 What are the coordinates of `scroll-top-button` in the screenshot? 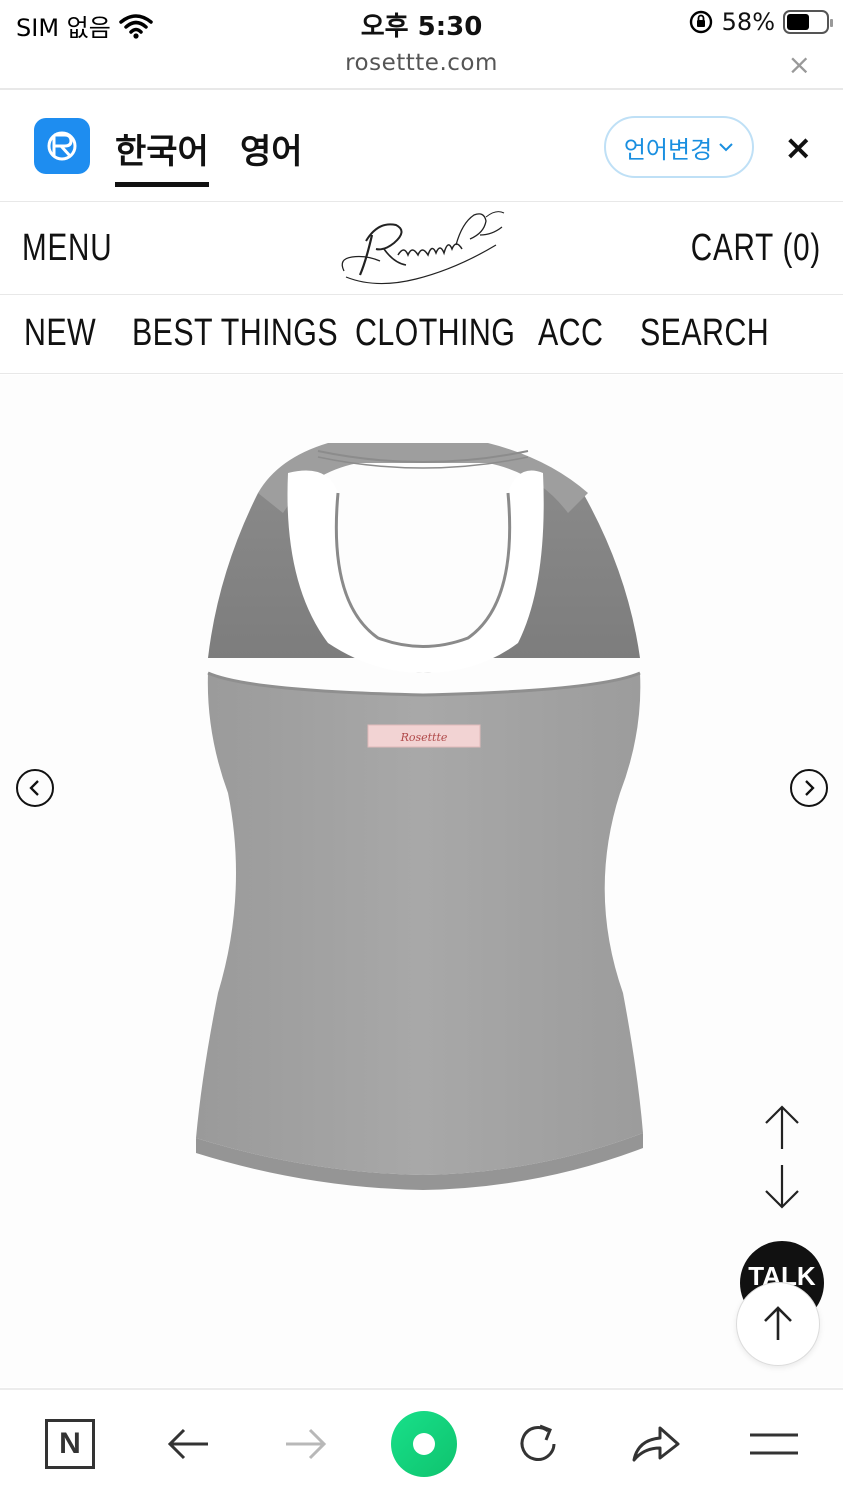 It's located at (778, 1324).